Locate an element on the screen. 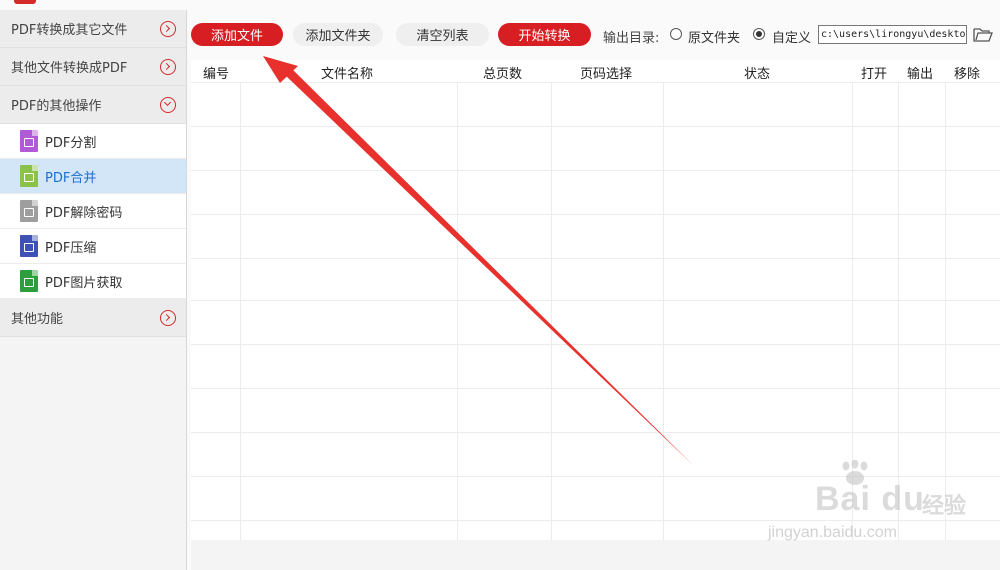 The height and width of the screenshot is (570, 1000). clear-list-button: 清空列表 is located at coordinates (442, 34).